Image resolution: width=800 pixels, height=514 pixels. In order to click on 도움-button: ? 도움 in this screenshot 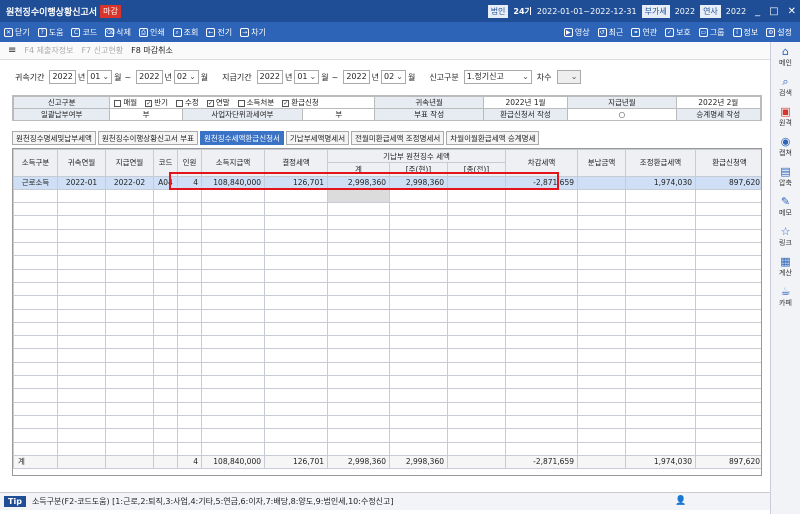, I will do `click(51, 32)`.